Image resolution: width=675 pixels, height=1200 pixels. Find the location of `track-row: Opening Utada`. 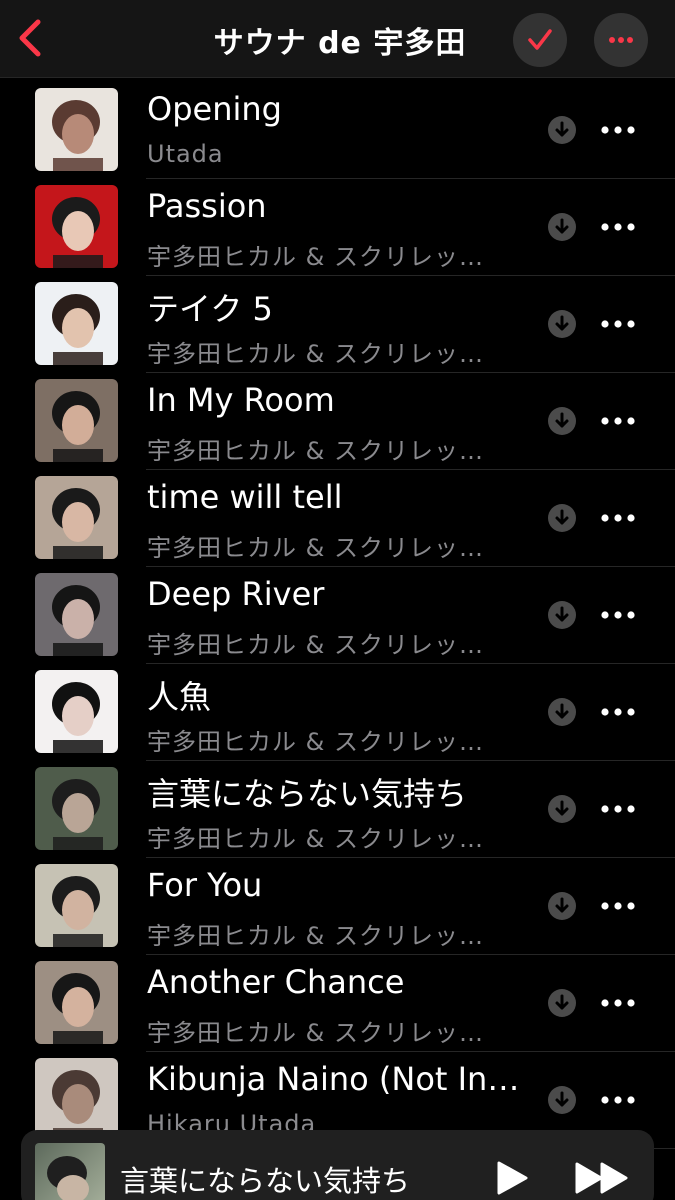

track-row: Opening Utada is located at coordinates (337, 130).